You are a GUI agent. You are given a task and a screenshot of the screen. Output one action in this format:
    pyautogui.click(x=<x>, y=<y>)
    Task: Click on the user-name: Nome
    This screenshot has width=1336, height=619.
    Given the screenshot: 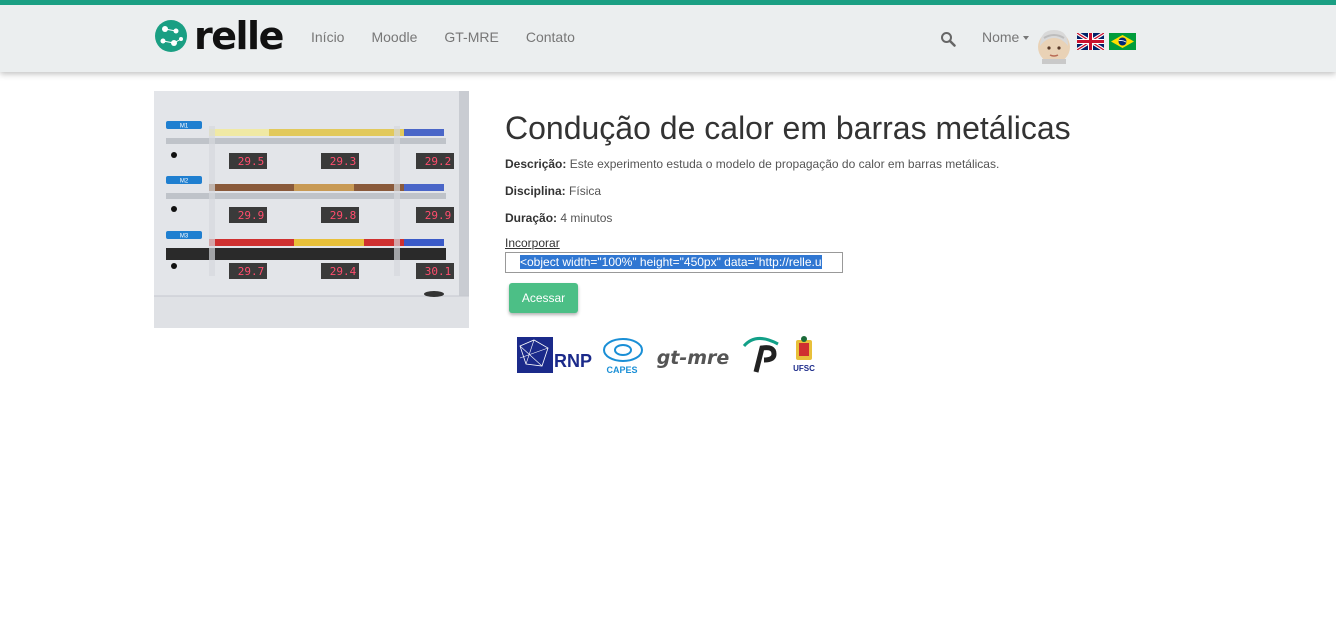 What is the action you would take?
    pyautogui.click(x=1001, y=37)
    